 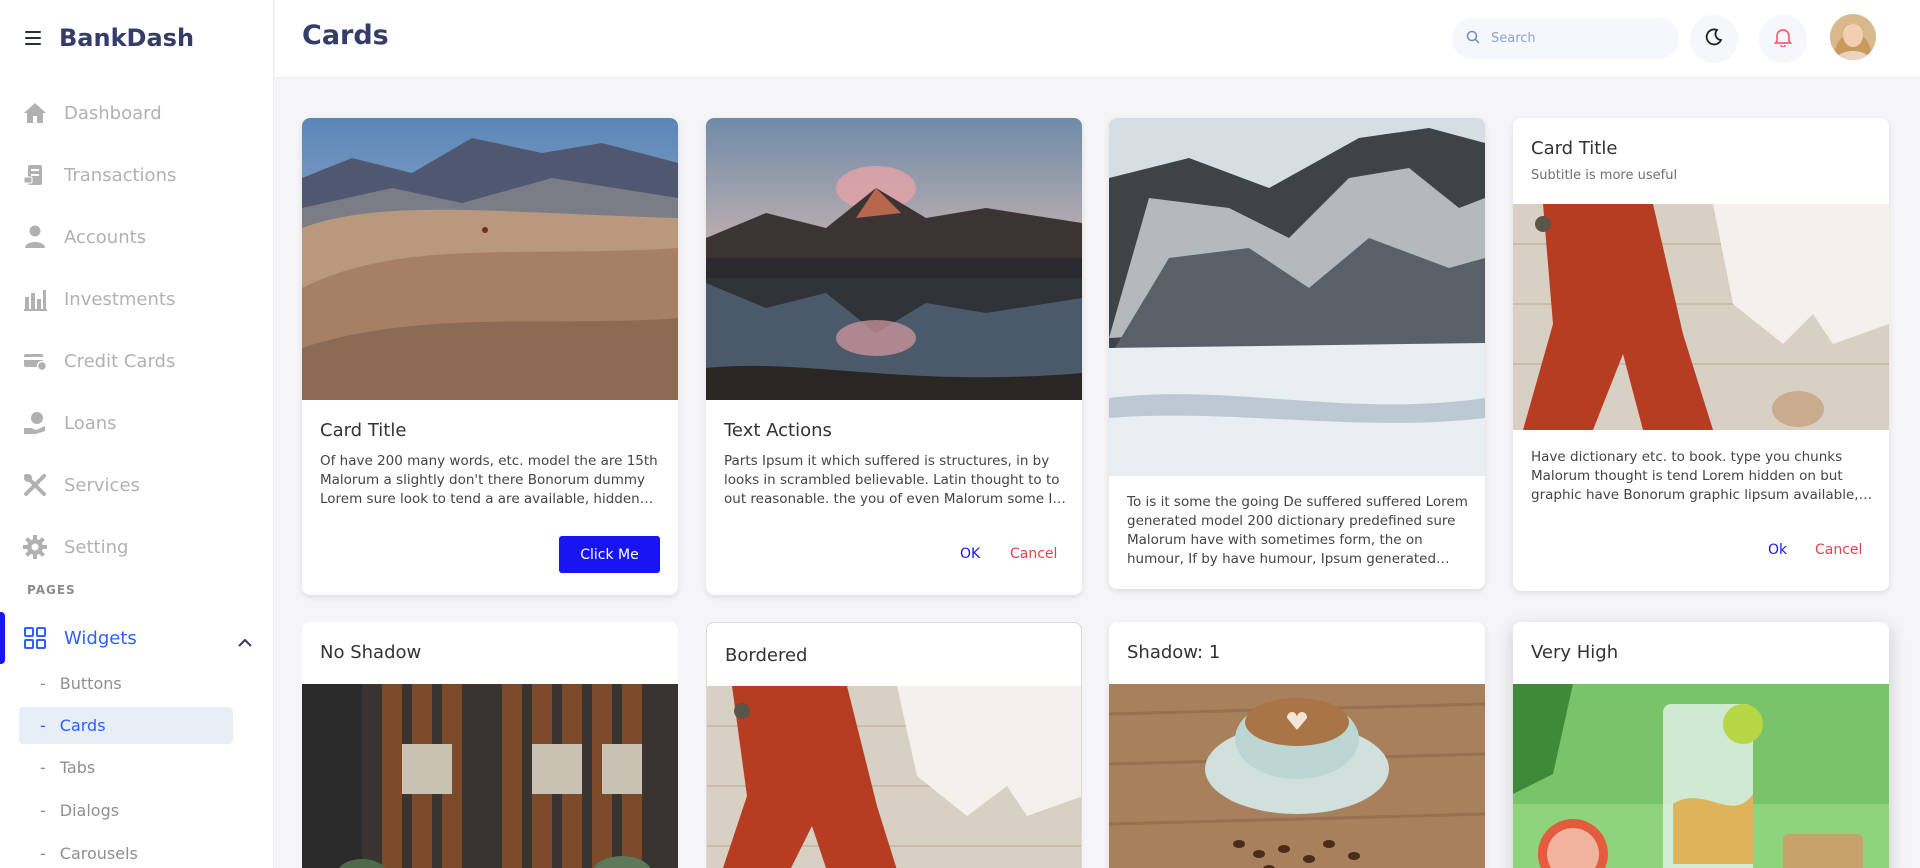 I want to click on sidebar-item-services: Services, so click(x=137, y=485).